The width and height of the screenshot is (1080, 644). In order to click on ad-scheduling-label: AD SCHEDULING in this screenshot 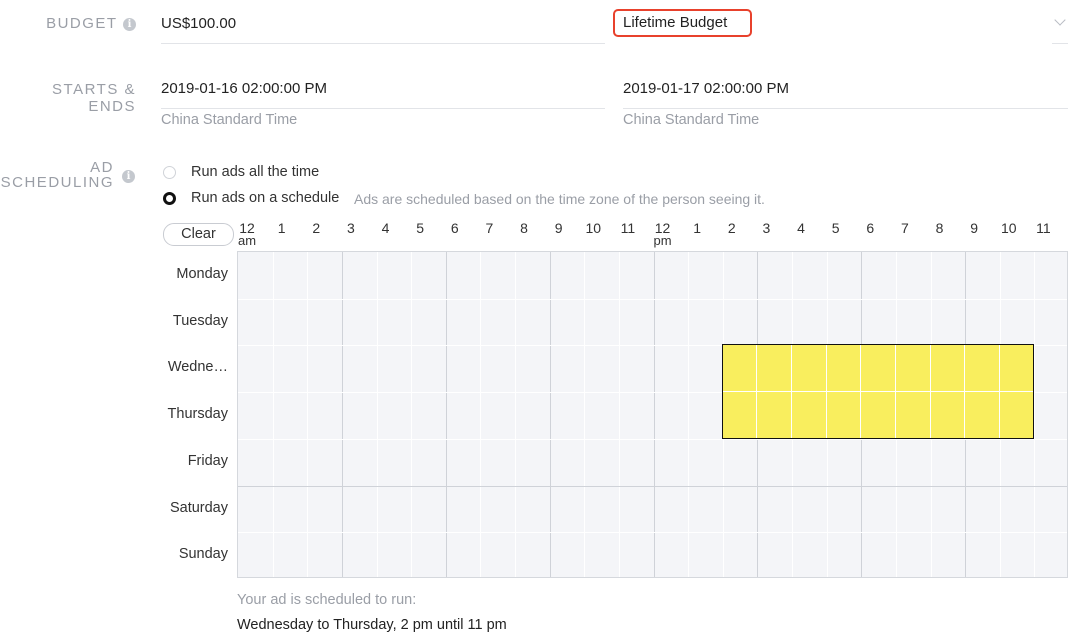, I will do `click(57, 175)`.